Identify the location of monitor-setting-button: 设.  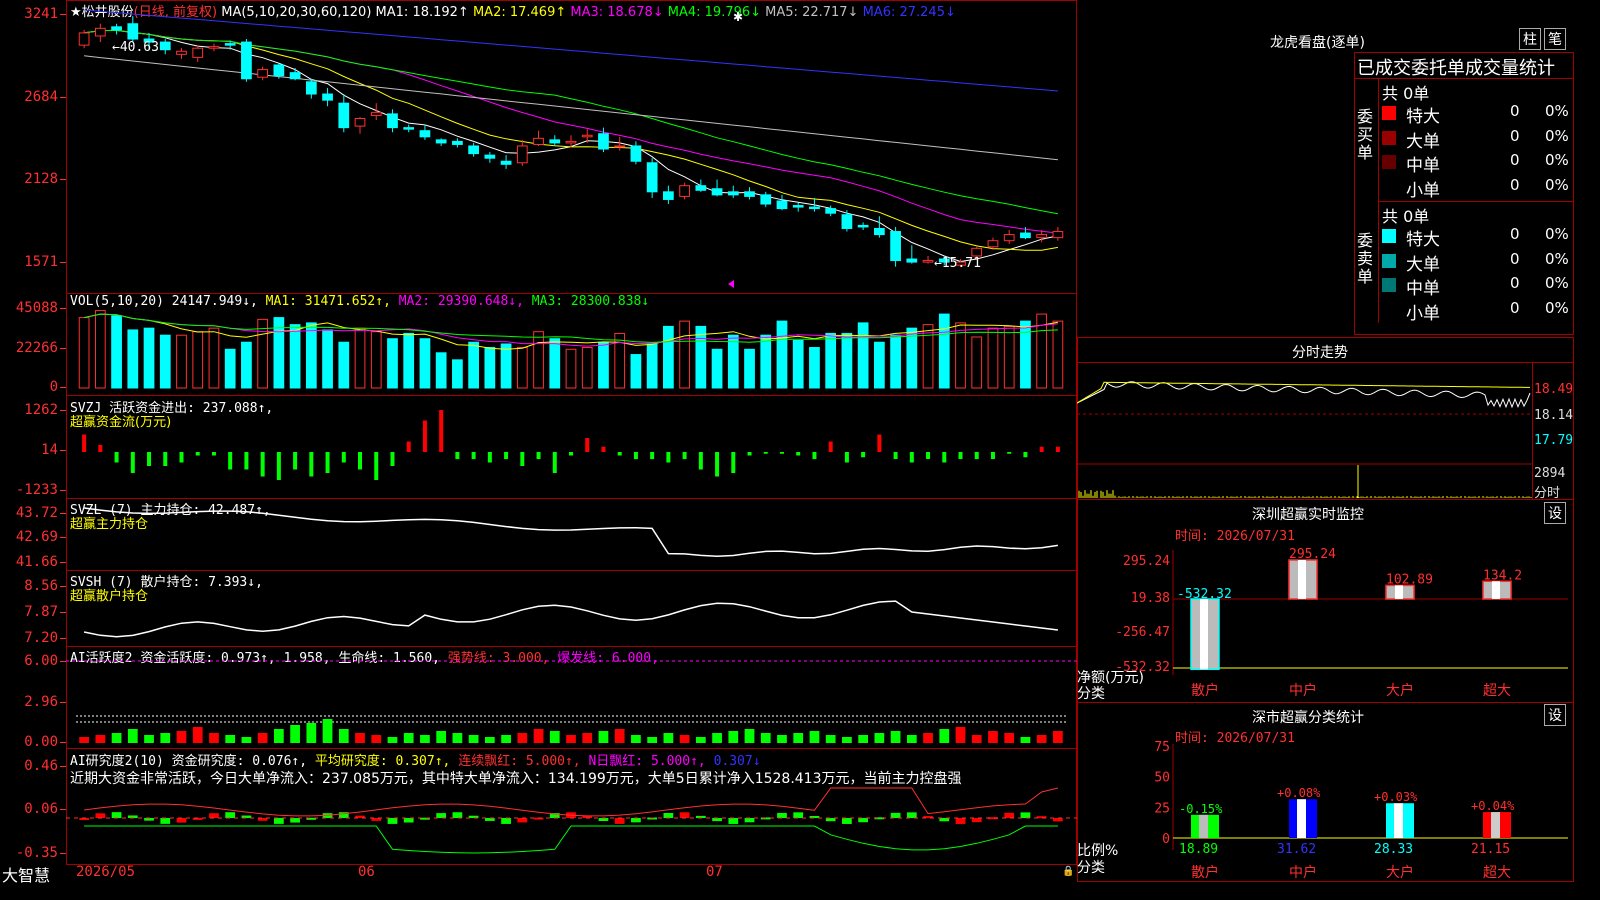
(1555, 513).